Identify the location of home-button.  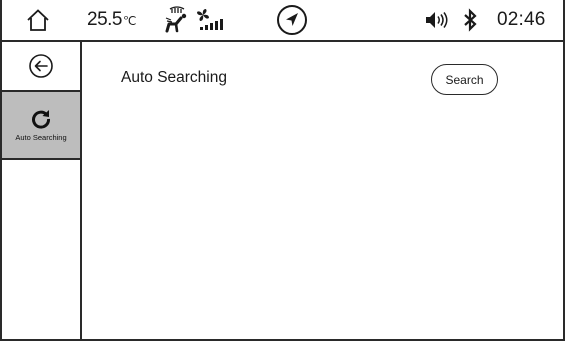
(38, 20).